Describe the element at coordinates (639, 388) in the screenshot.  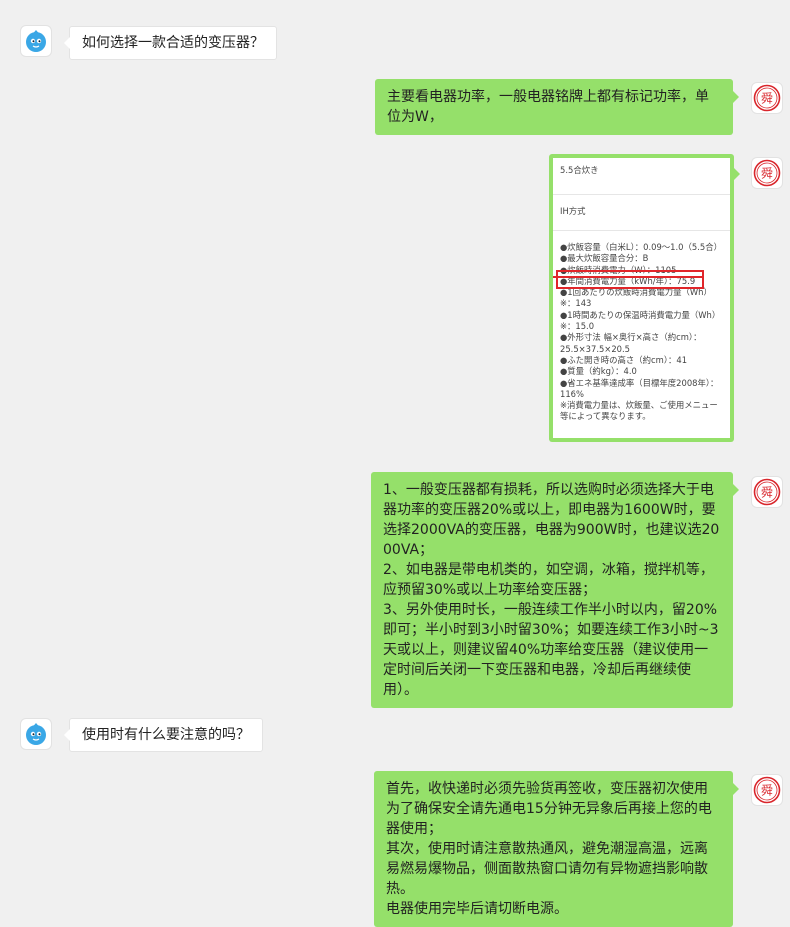
I see `spec-line: ●省エネ基準達成率（目標年度2008年）：116%` at that location.